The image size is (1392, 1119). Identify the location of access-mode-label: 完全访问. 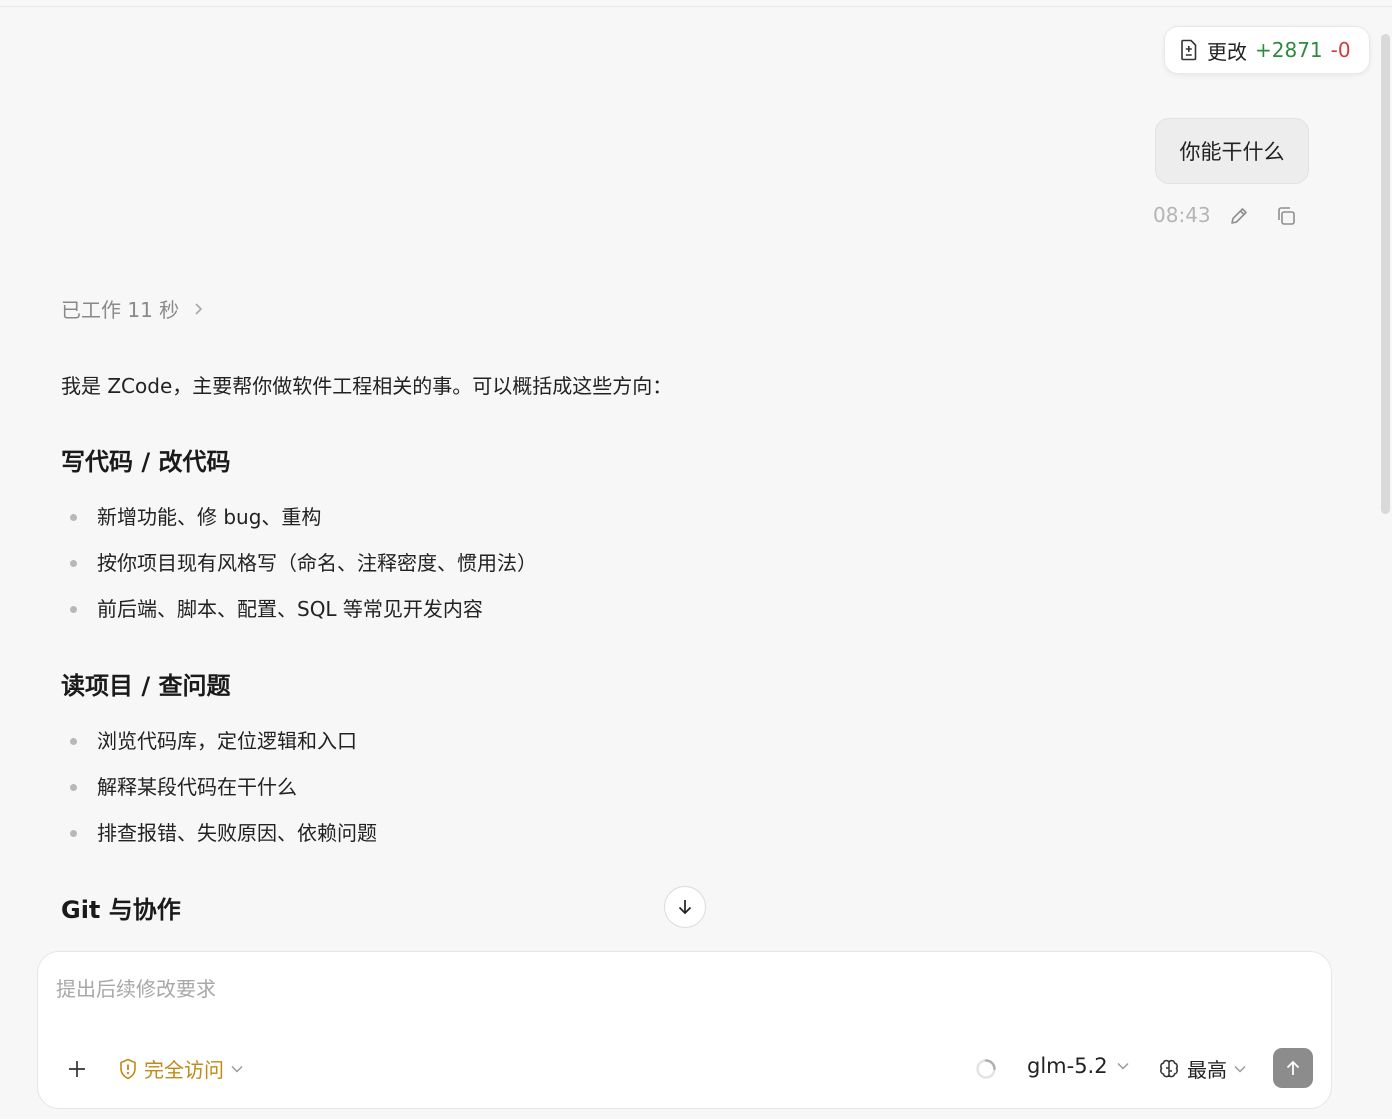
(184, 1070).